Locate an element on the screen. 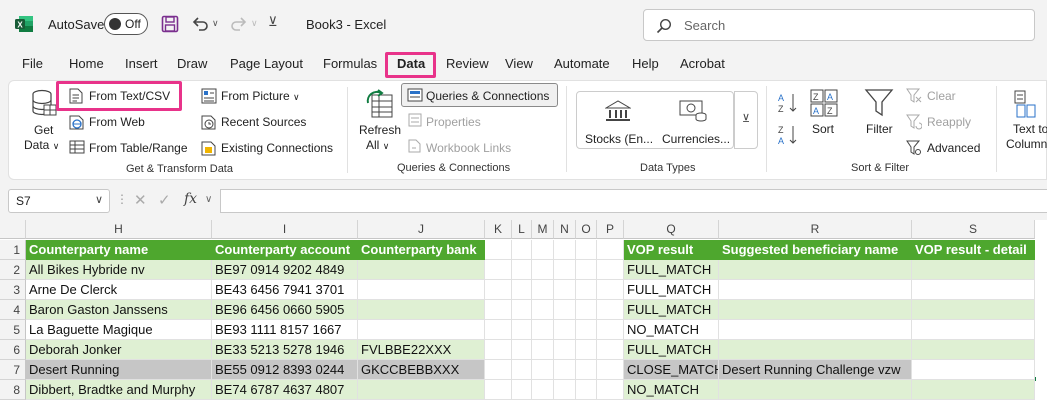  column-header-l: L is located at coordinates (522, 229).